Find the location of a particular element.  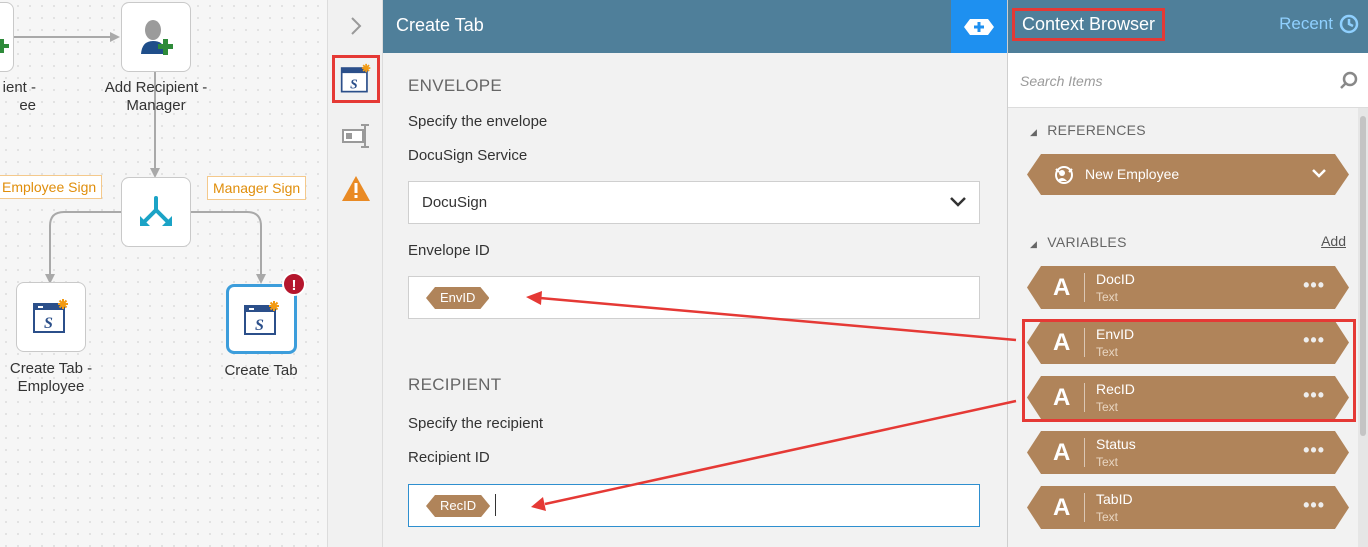

branch-split-icon is located at coordinates (156, 211).